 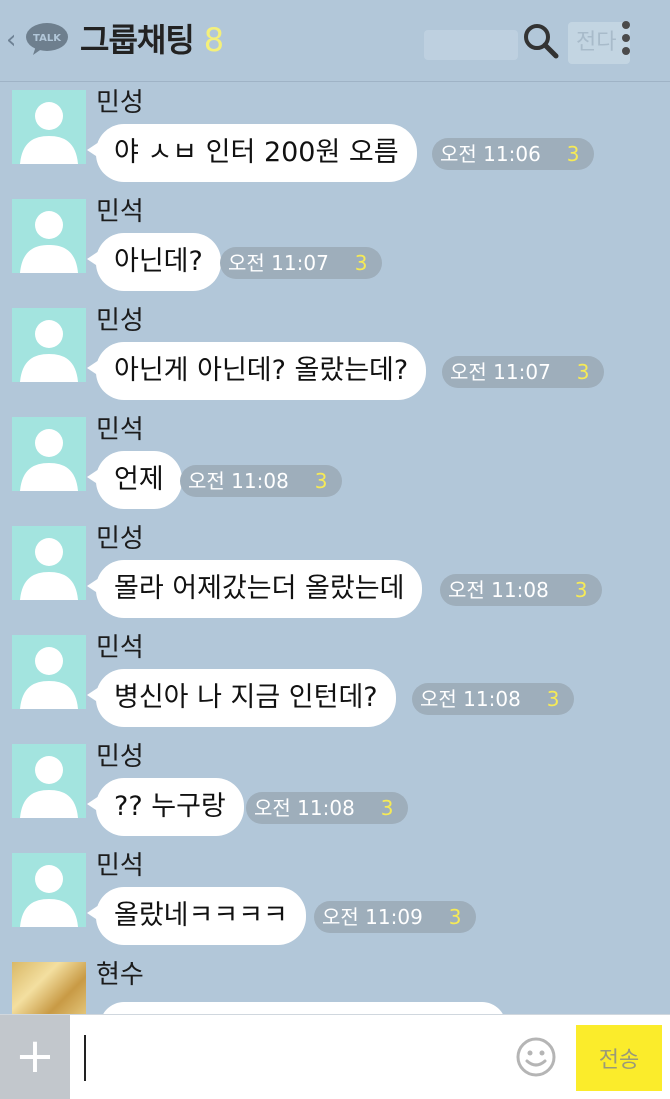 I want to click on message-item: 민성 아닌게 아닌데? 올랐는데? 오전 11:07 3, so click(x=335, y=361).